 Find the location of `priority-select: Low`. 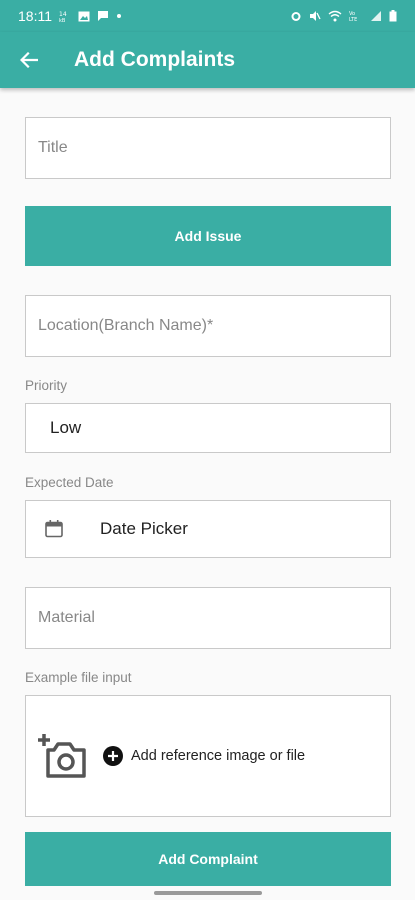

priority-select: Low is located at coordinates (208, 428).